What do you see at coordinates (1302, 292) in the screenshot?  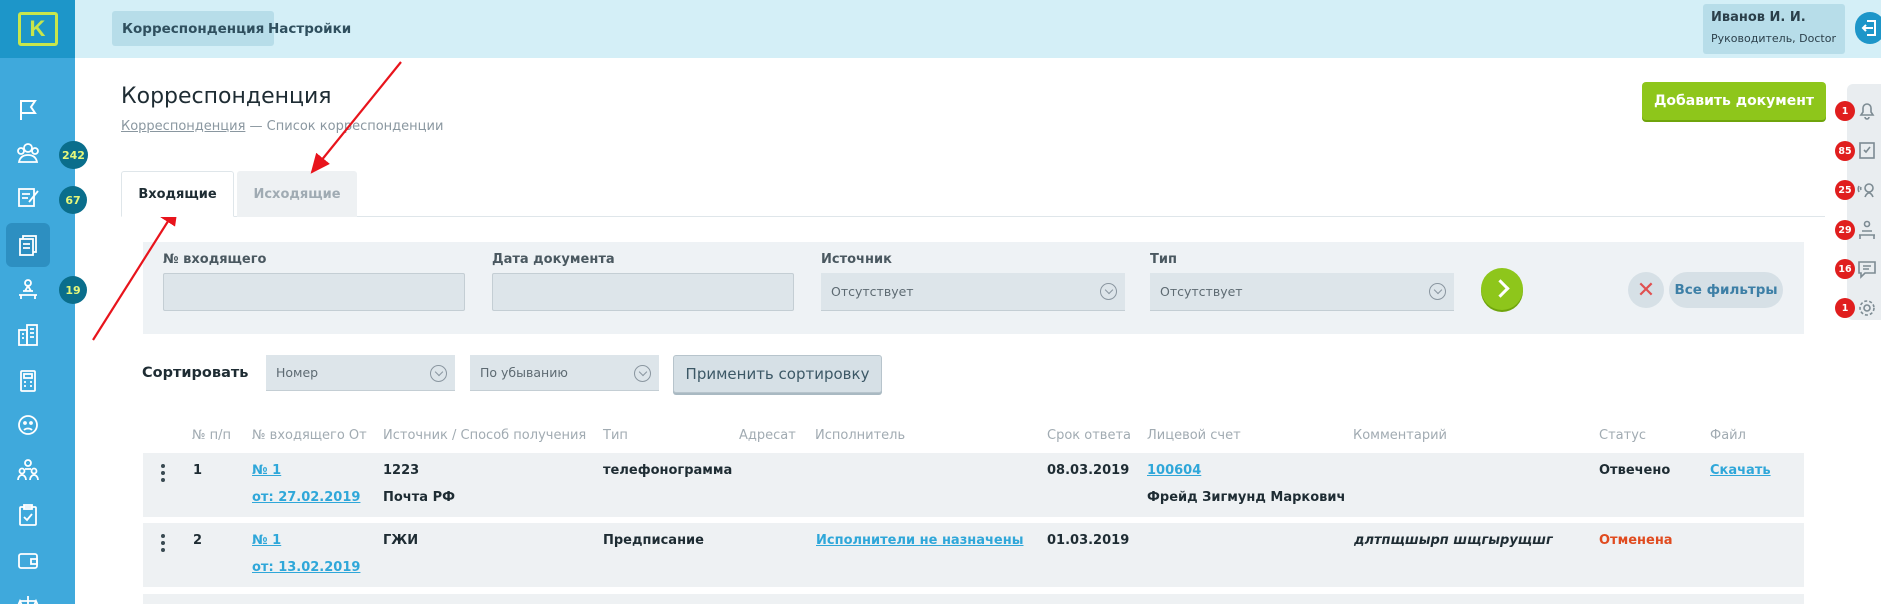 I see `type-select: Отсутствует` at bounding box center [1302, 292].